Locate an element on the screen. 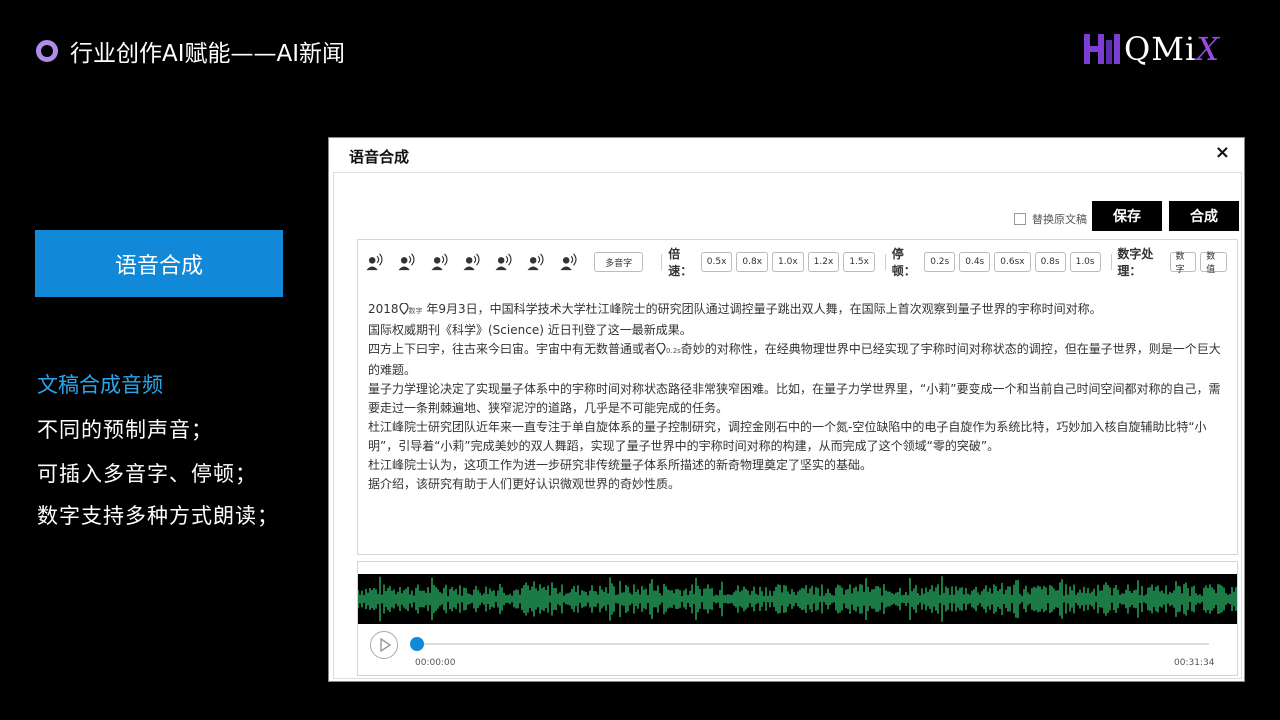 This screenshot has height=720, width=1280. polyphone-button: 多音字 is located at coordinates (618, 262).